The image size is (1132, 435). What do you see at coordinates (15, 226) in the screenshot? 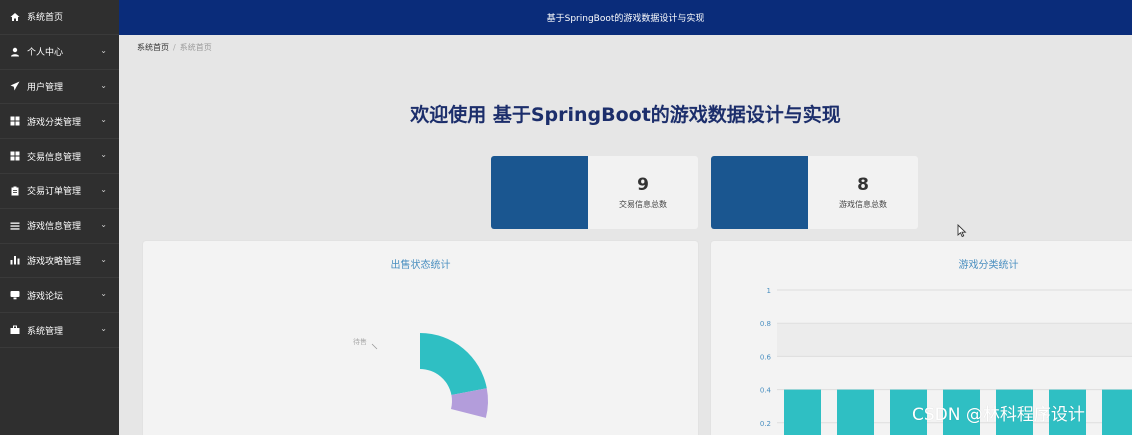
I see `list-icon` at bounding box center [15, 226].